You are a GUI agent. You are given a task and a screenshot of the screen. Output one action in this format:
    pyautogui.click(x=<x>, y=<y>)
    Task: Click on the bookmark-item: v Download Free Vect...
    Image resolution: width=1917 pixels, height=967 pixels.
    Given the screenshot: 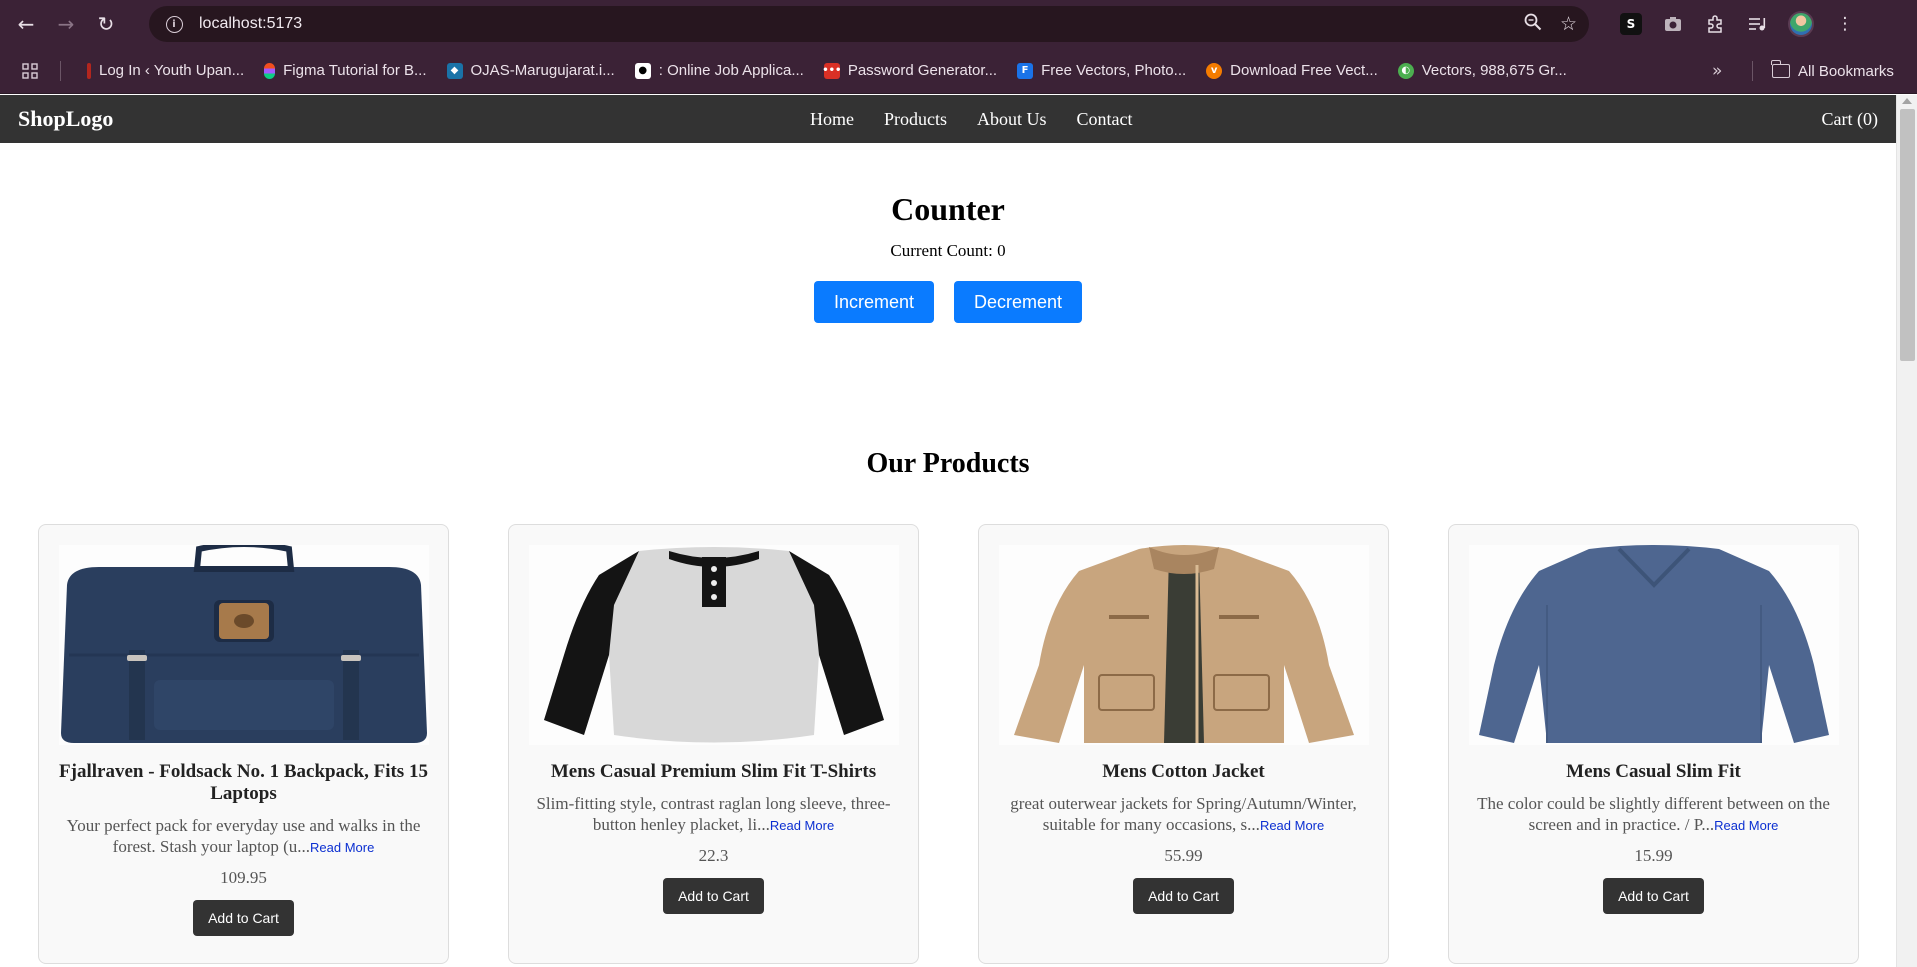 What is the action you would take?
    pyautogui.click(x=1292, y=71)
    